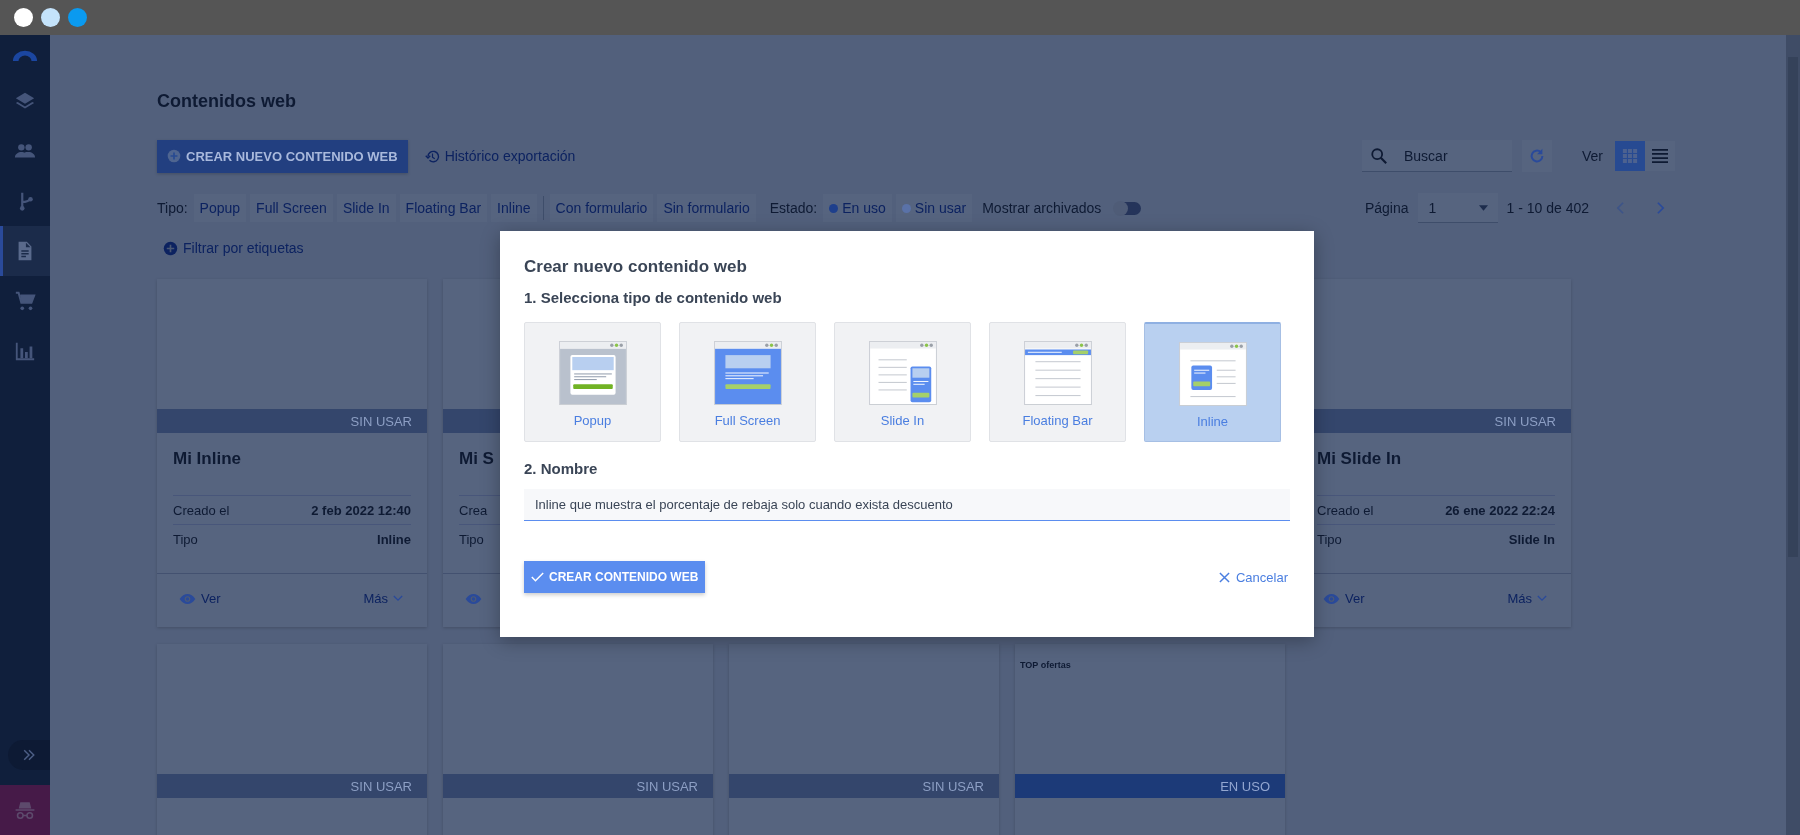 The height and width of the screenshot is (835, 1800). What do you see at coordinates (974, 248) in the screenshot?
I see `filter-by-tags-link: Filtrar por etiquetas` at bounding box center [974, 248].